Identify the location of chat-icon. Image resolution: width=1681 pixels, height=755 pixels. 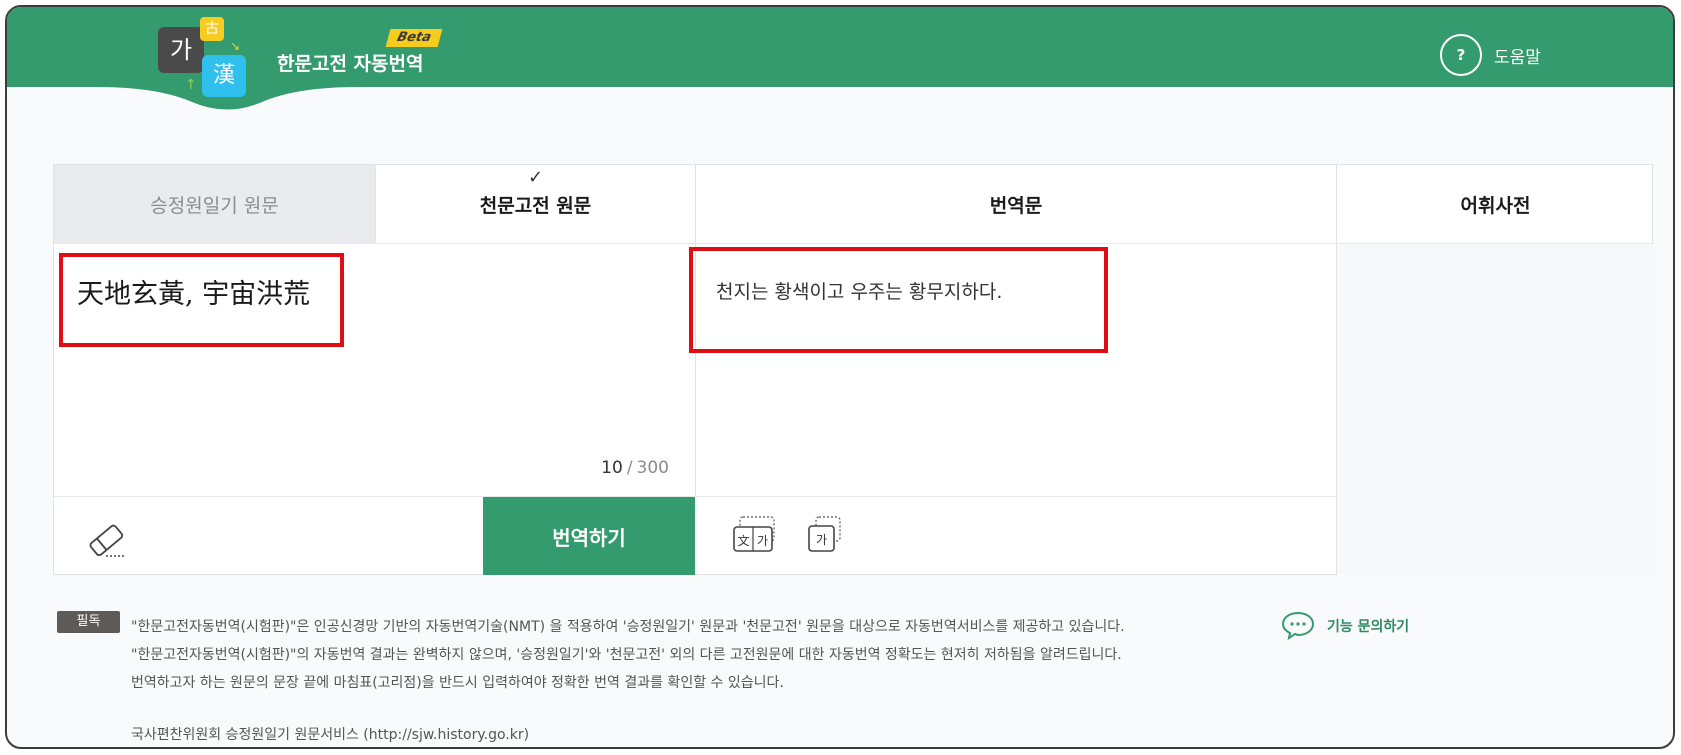
(1298, 625).